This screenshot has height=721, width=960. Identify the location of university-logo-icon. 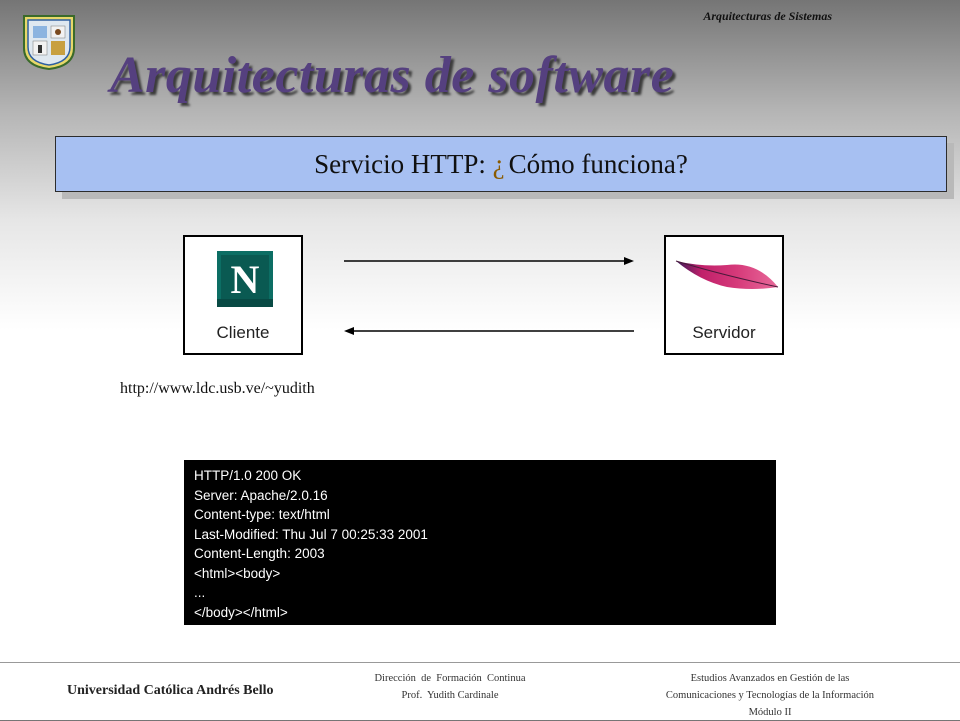
(49, 42).